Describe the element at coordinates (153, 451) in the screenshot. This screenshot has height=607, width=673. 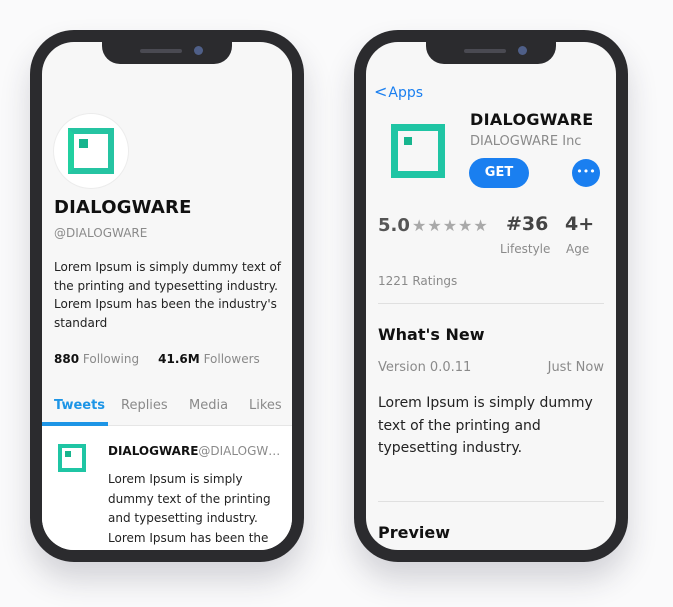
I see `tweet-author: DIALOGWARE` at that location.